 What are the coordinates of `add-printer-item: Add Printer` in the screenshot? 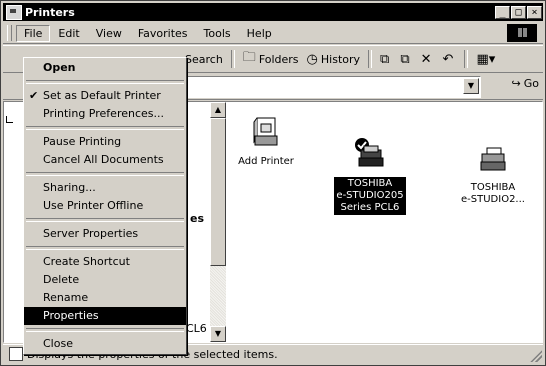 It's located at (266, 142).